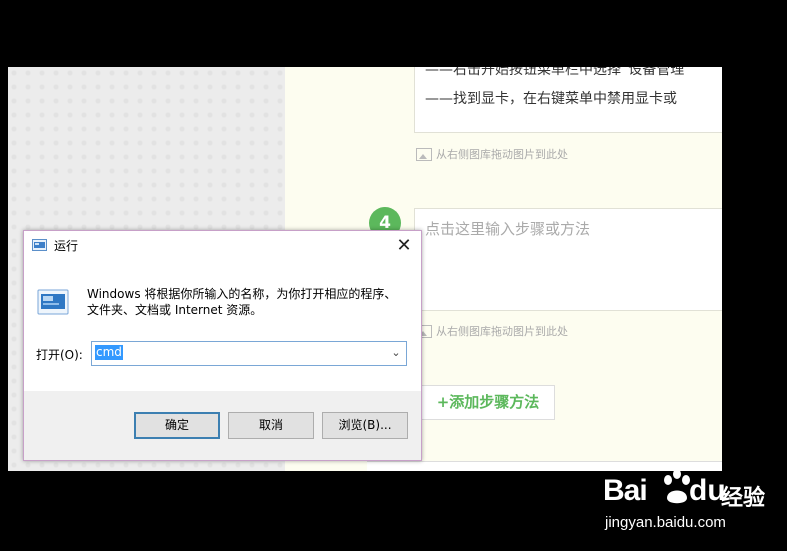 The height and width of the screenshot is (551, 787). I want to click on image-drop-zone-1: 从右侧图库拖动图片到此处, so click(492, 154).